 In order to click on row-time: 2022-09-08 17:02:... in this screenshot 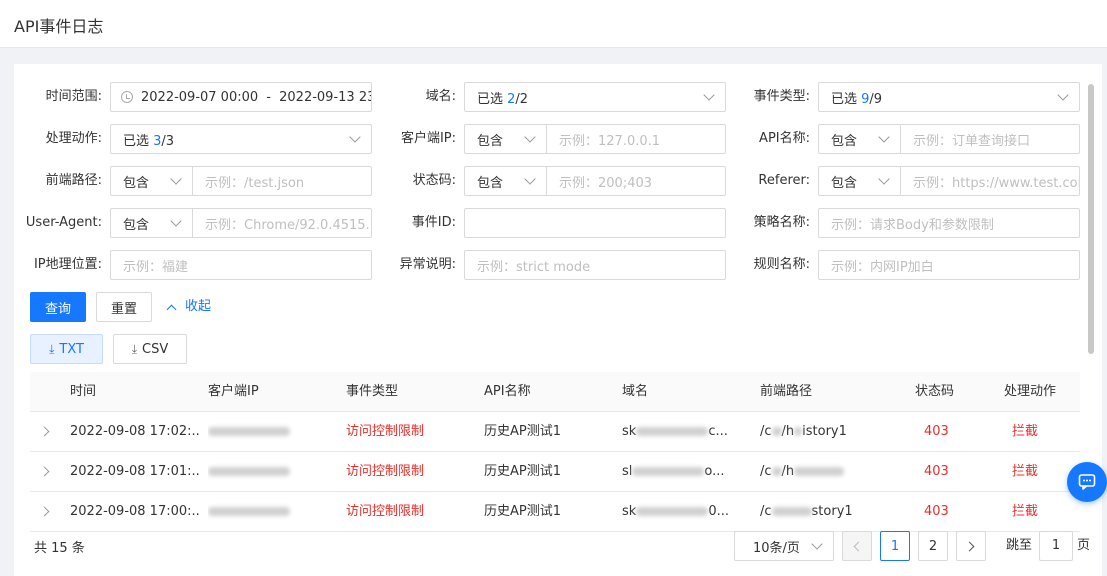, I will do `click(135, 431)`.